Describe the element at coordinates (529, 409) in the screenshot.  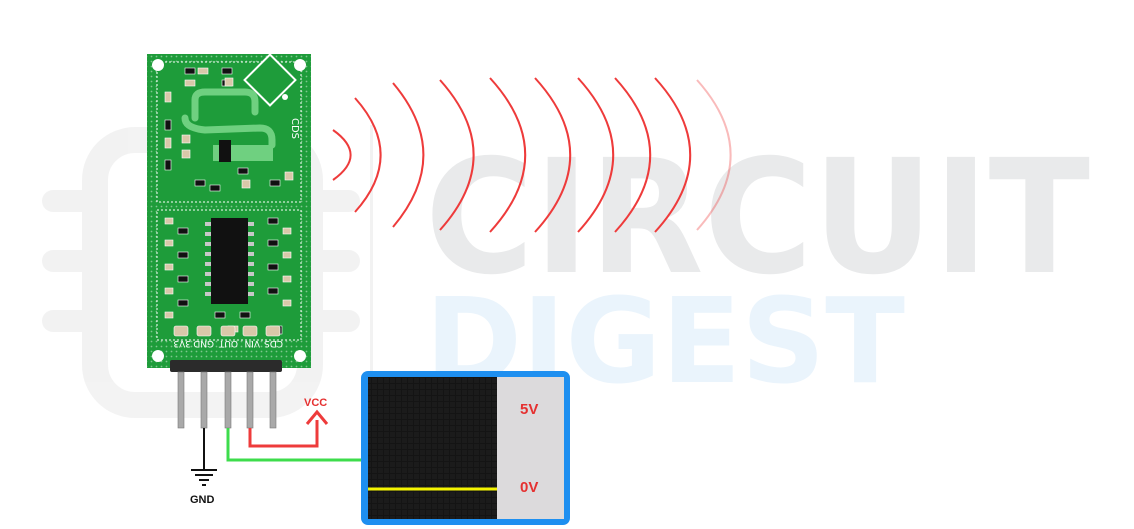
I see `scope-high-label: 5V` at that location.